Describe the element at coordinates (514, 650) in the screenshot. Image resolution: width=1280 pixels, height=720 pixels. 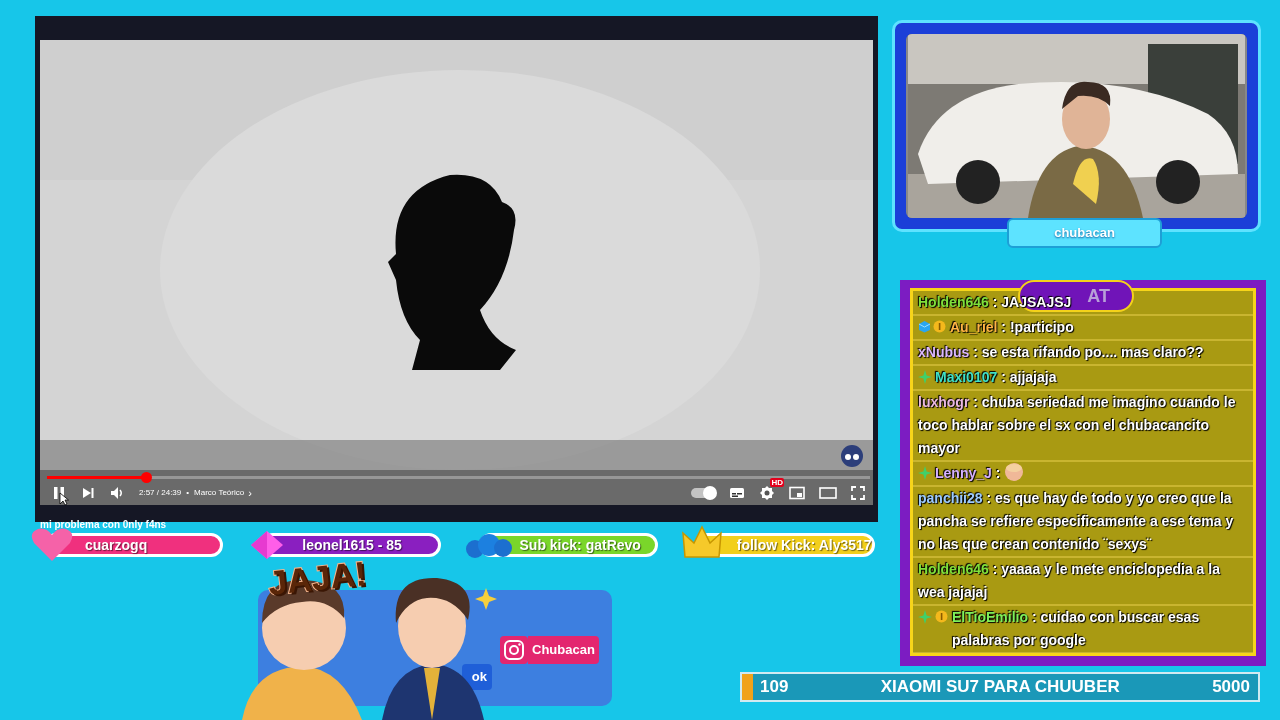
I see `instagram-icon` at that location.